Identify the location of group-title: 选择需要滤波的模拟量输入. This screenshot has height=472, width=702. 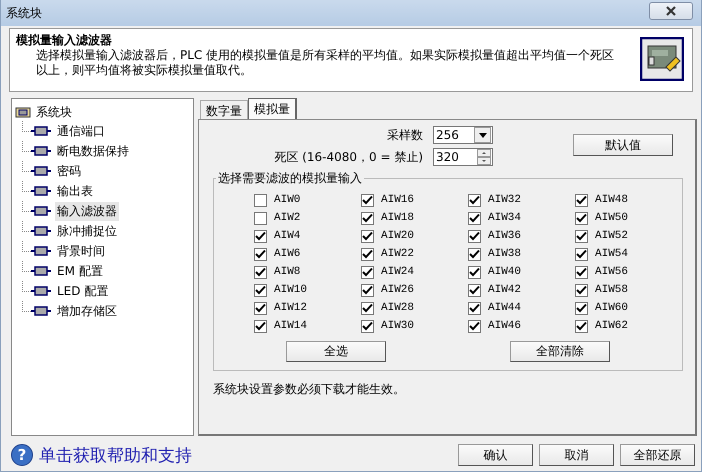
(290, 178).